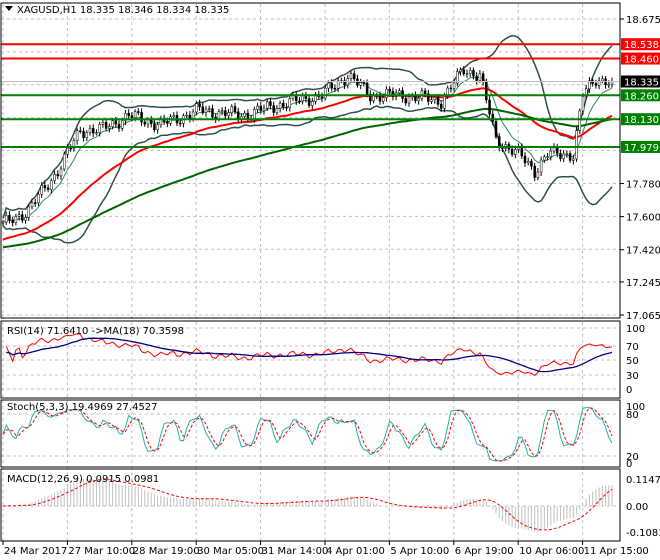 The width and height of the screenshot is (660, 560). What do you see at coordinates (309, 355) in the screenshot?
I see `rsi-panel` at bounding box center [309, 355].